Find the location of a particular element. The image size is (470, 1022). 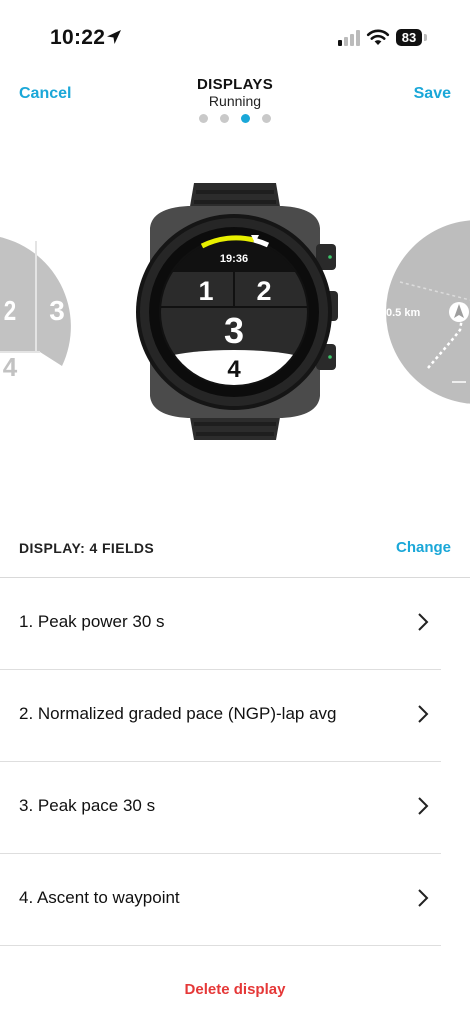

previous-display-preview: 2 3 4 is located at coordinates (35, 309).